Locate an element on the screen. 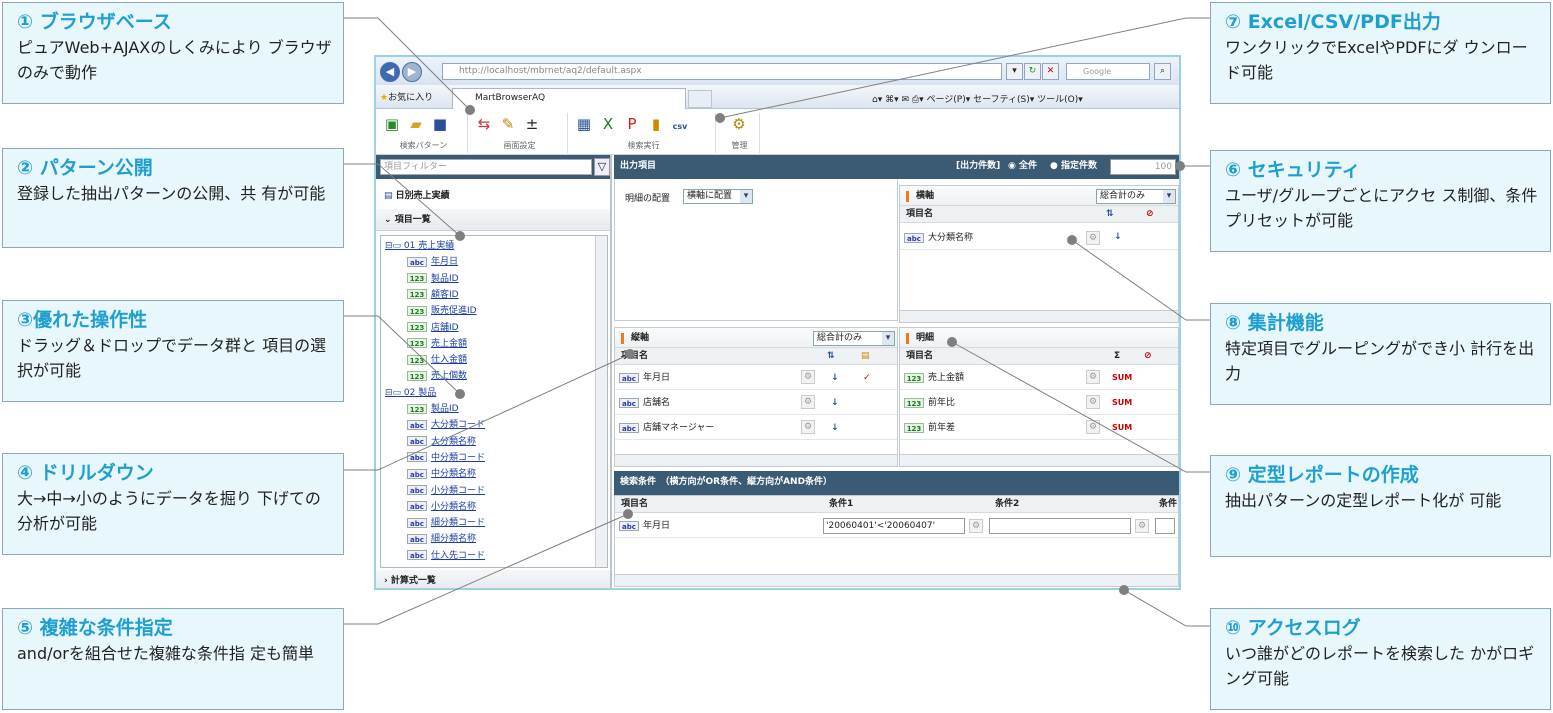  col-cond1: 条件1 is located at coordinates (841, 504).